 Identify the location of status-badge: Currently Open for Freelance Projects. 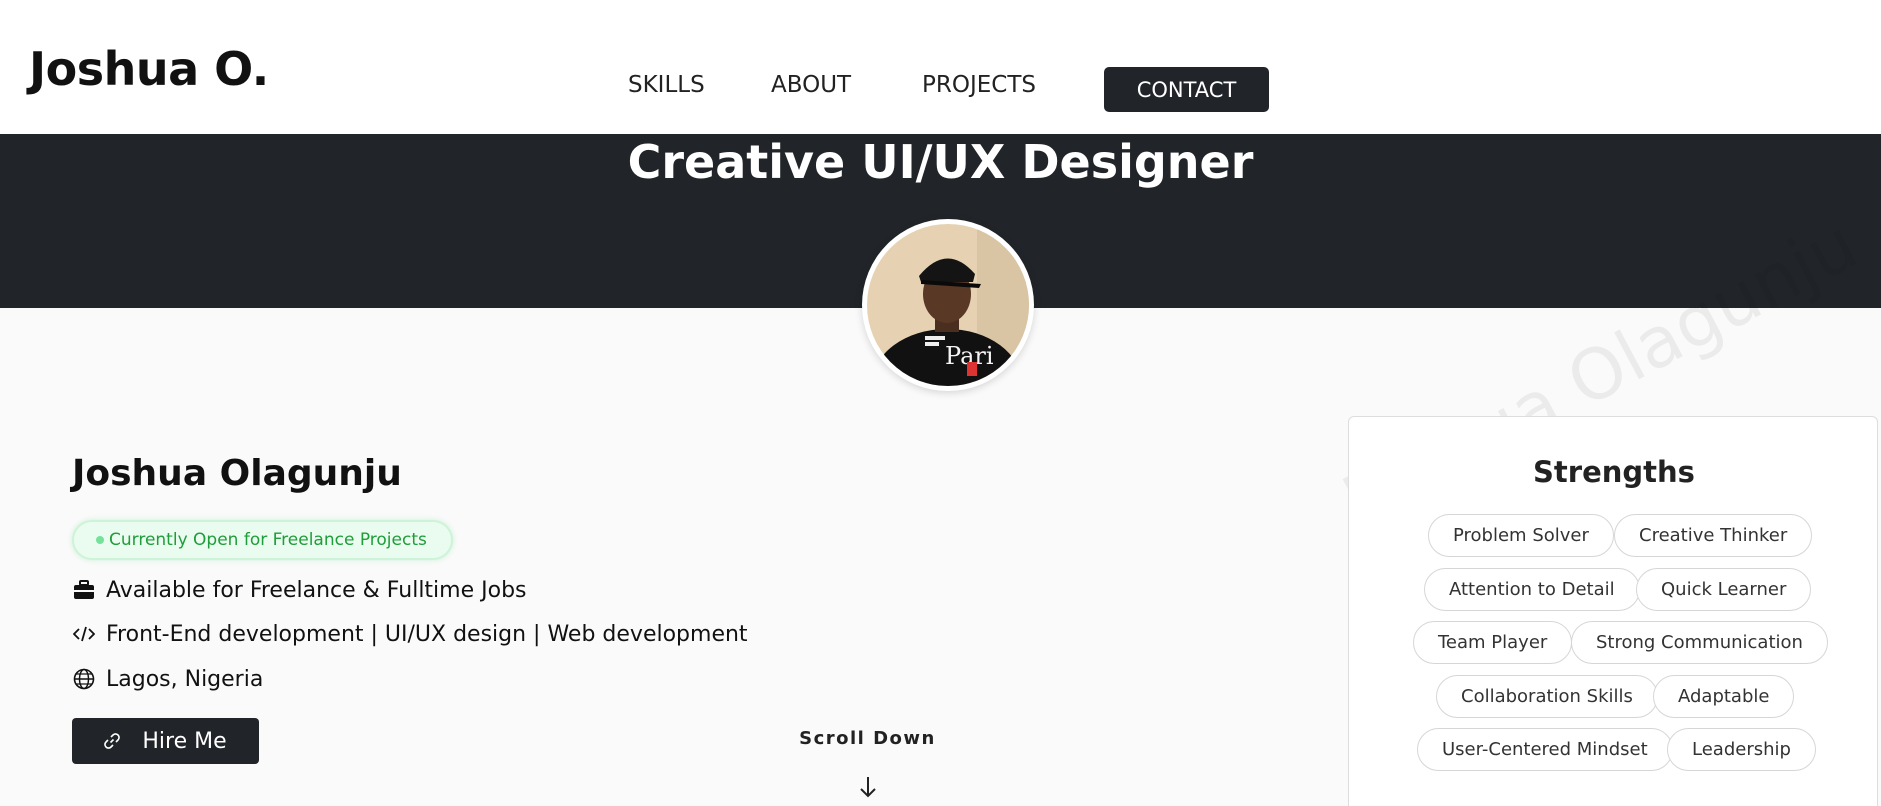
(262, 540).